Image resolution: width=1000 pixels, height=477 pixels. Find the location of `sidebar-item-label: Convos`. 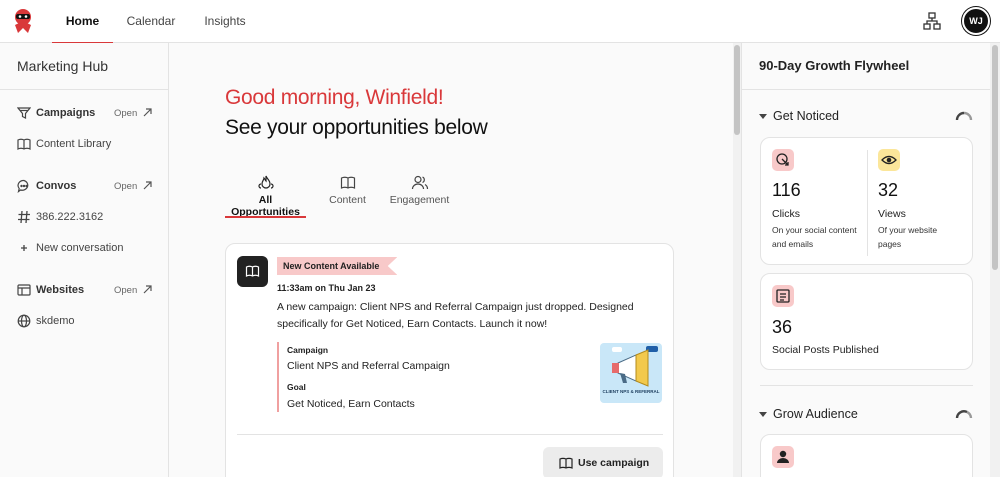

sidebar-item-label: Convos is located at coordinates (56, 186).